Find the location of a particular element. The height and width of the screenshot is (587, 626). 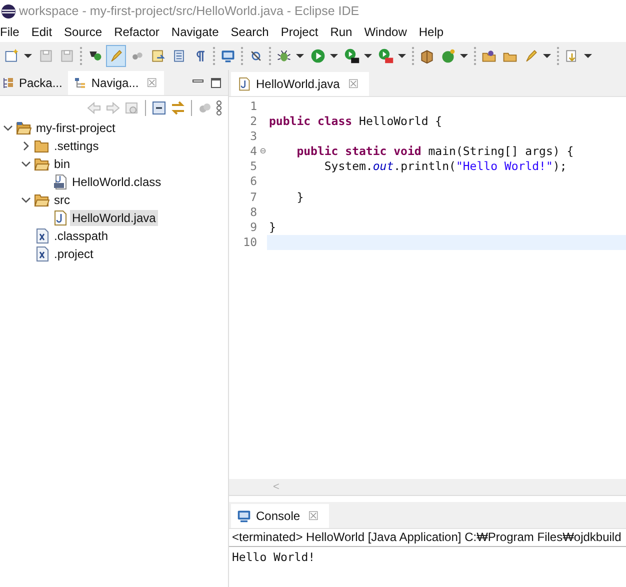

menu-item: Search is located at coordinates (249, 32).